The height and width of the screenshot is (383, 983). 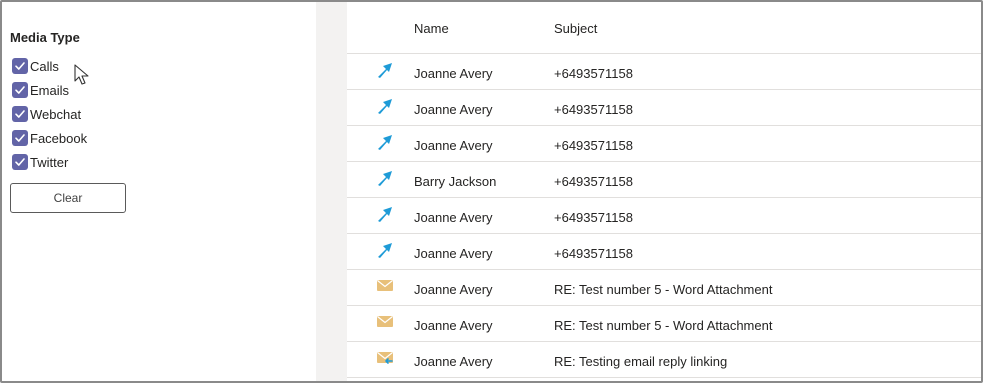 What do you see at coordinates (44, 66) in the screenshot?
I see `filter-option-label: Calls` at bounding box center [44, 66].